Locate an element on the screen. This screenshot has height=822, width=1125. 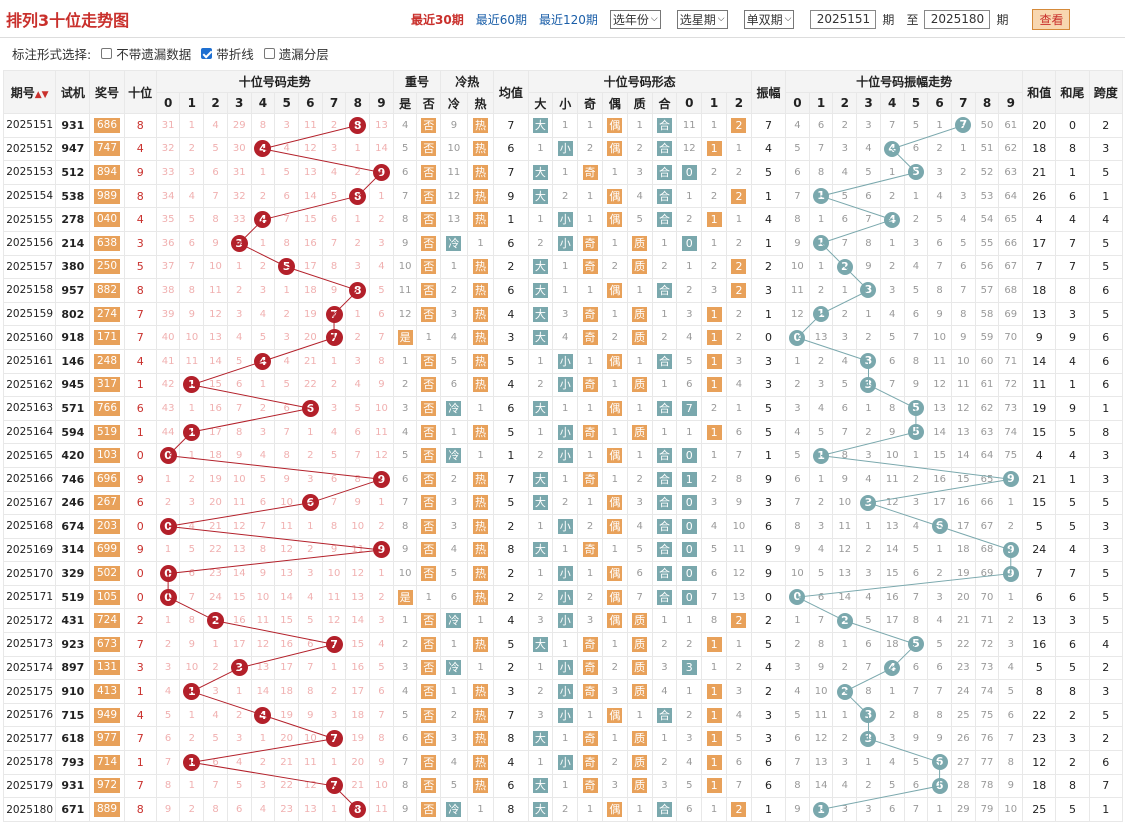
sum-cell: 25 is located at coordinates (1039, 809).